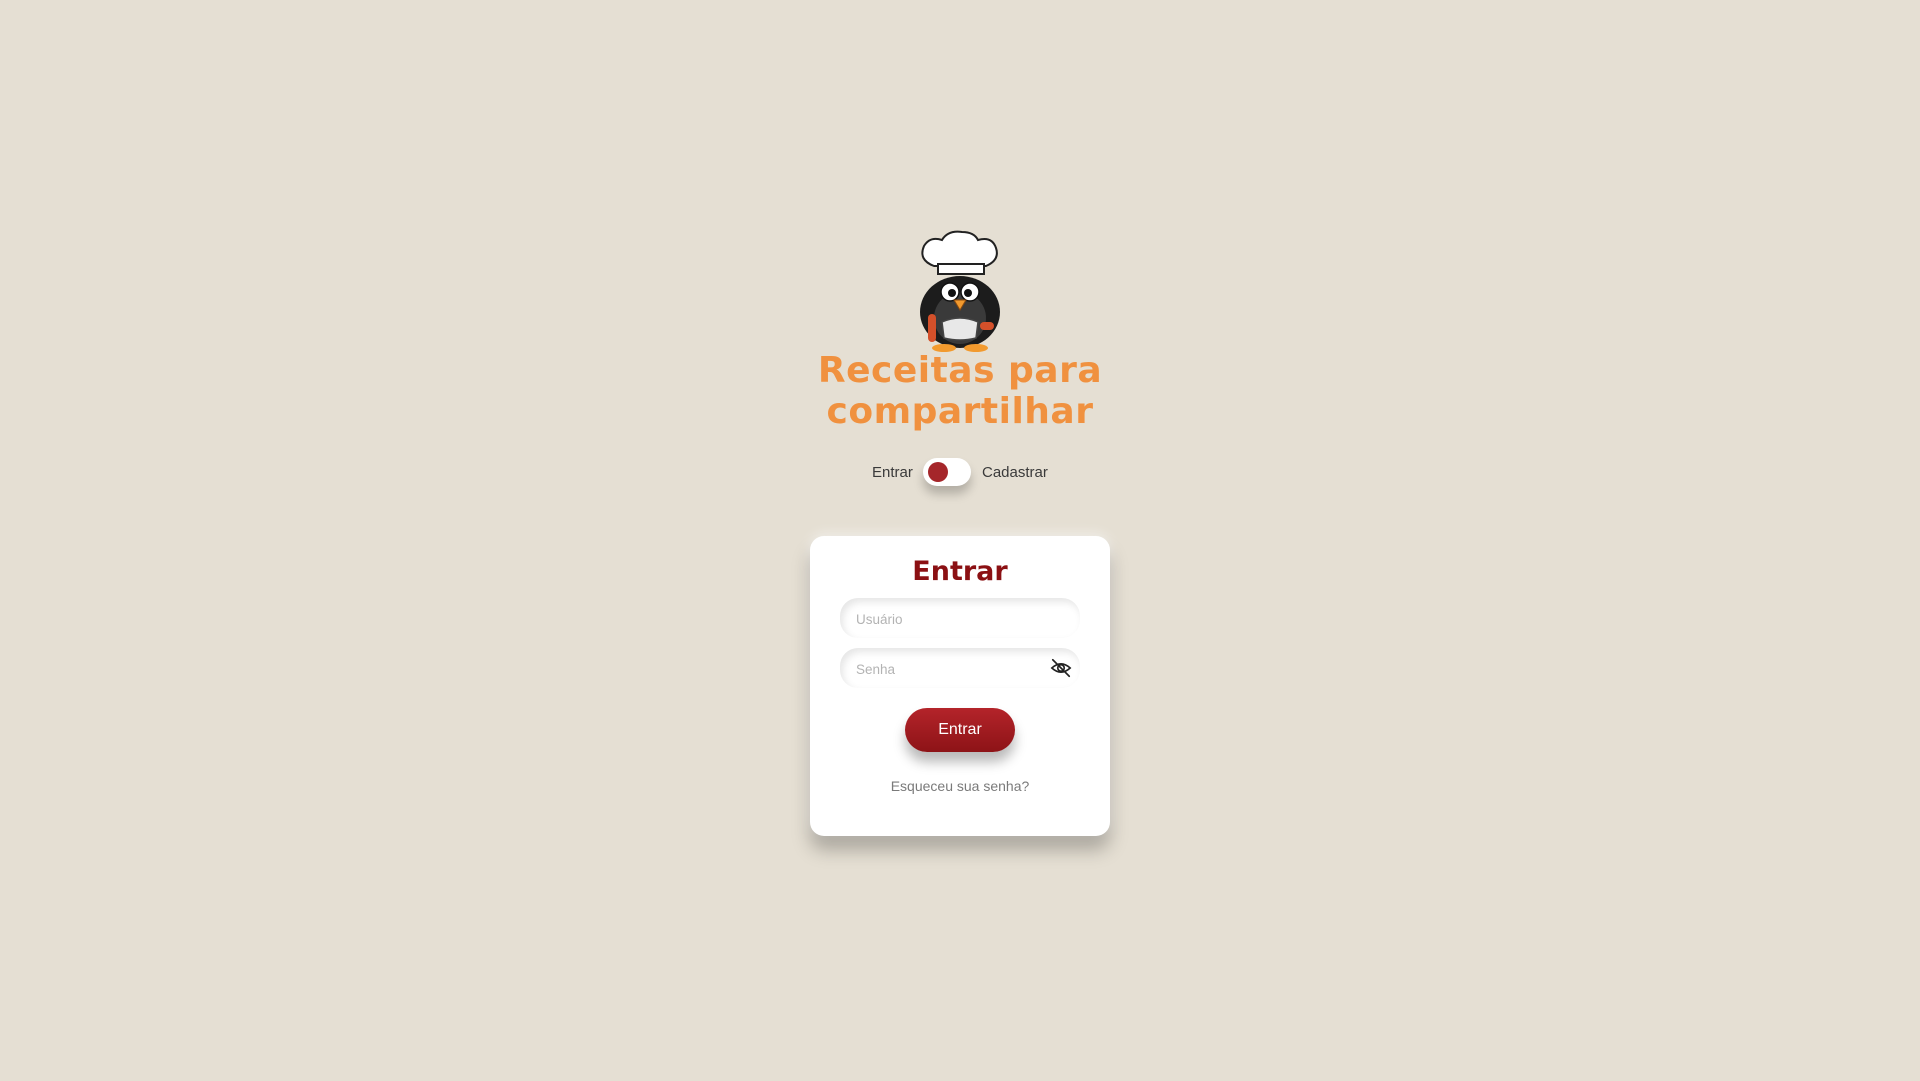 The image size is (1920, 1081). I want to click on eye-slash-icon, so click(1061, 668).